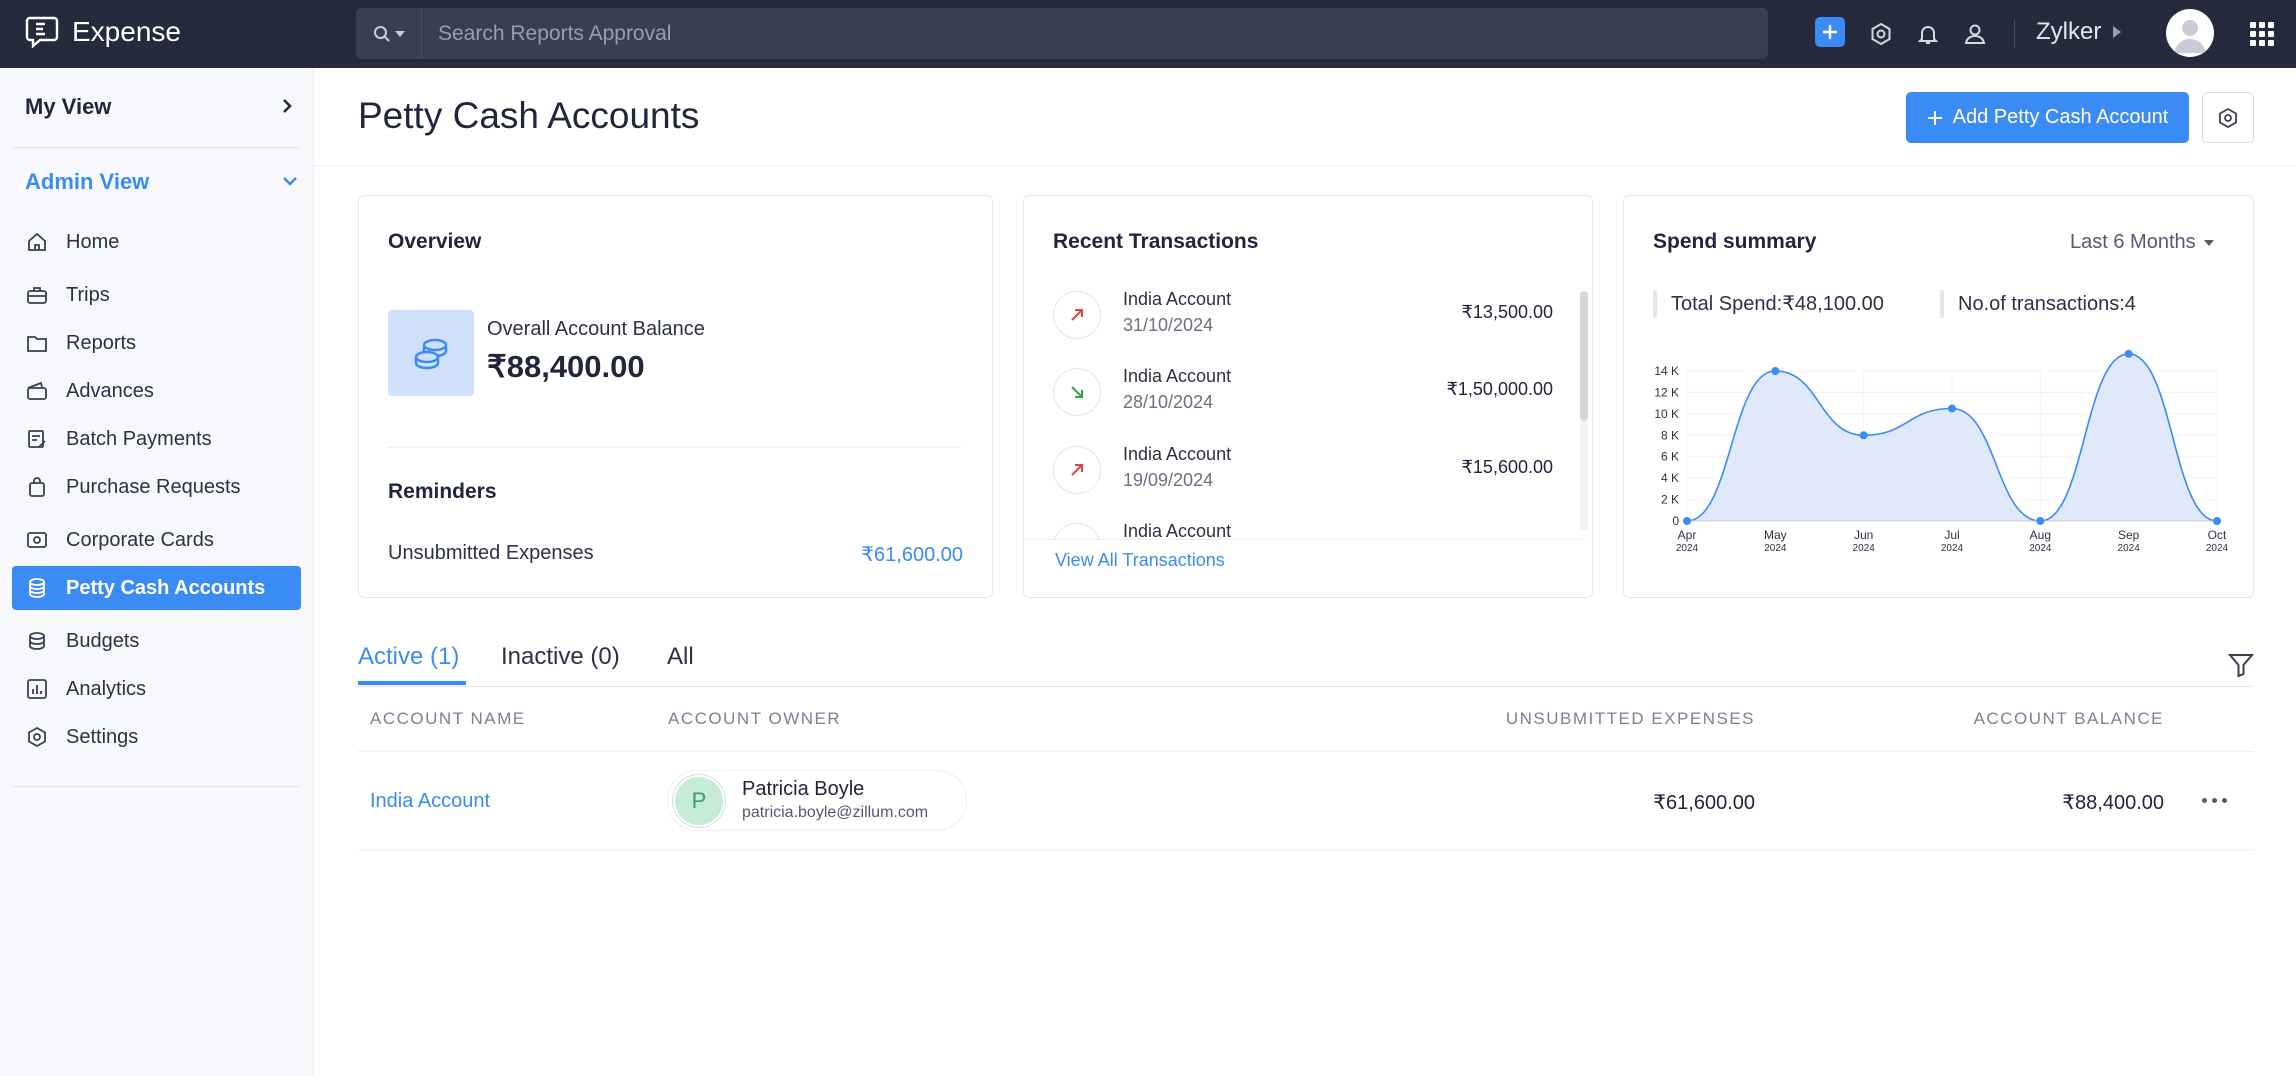 The height and width of the screenshot is (1076, 2296). What do you see at coordinates (2241, 665) in the screenshot?
I see `filter-icon` at bounding box center [2241, 665].